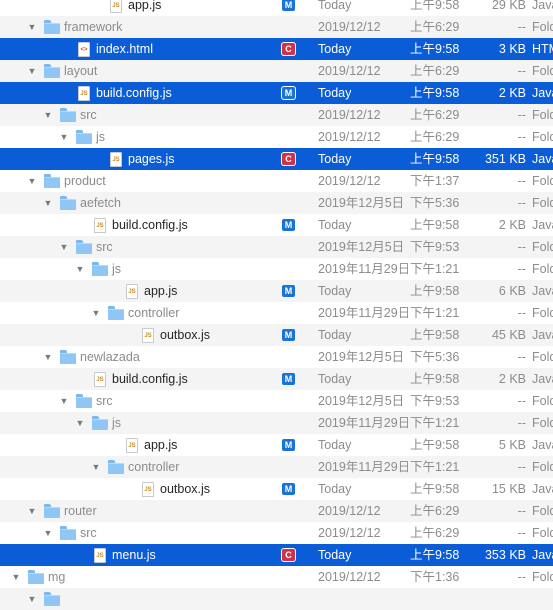 The width and height of the screenshot is (553, 610). Describe the element at coordinates (138, 203) in the screenshot. I see `name-cell: ▼ aefetch` at that location.